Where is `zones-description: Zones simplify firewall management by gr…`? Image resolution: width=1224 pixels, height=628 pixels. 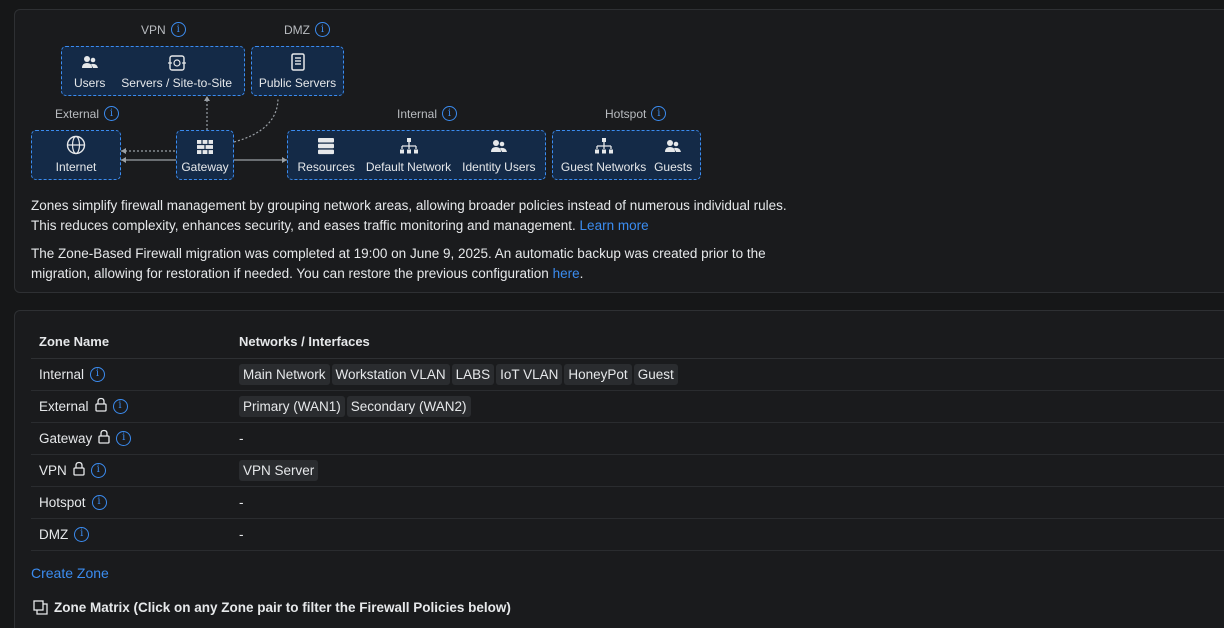
zones-description: Zones simplify firewall management by gr… is located at coordinates (409, 216).